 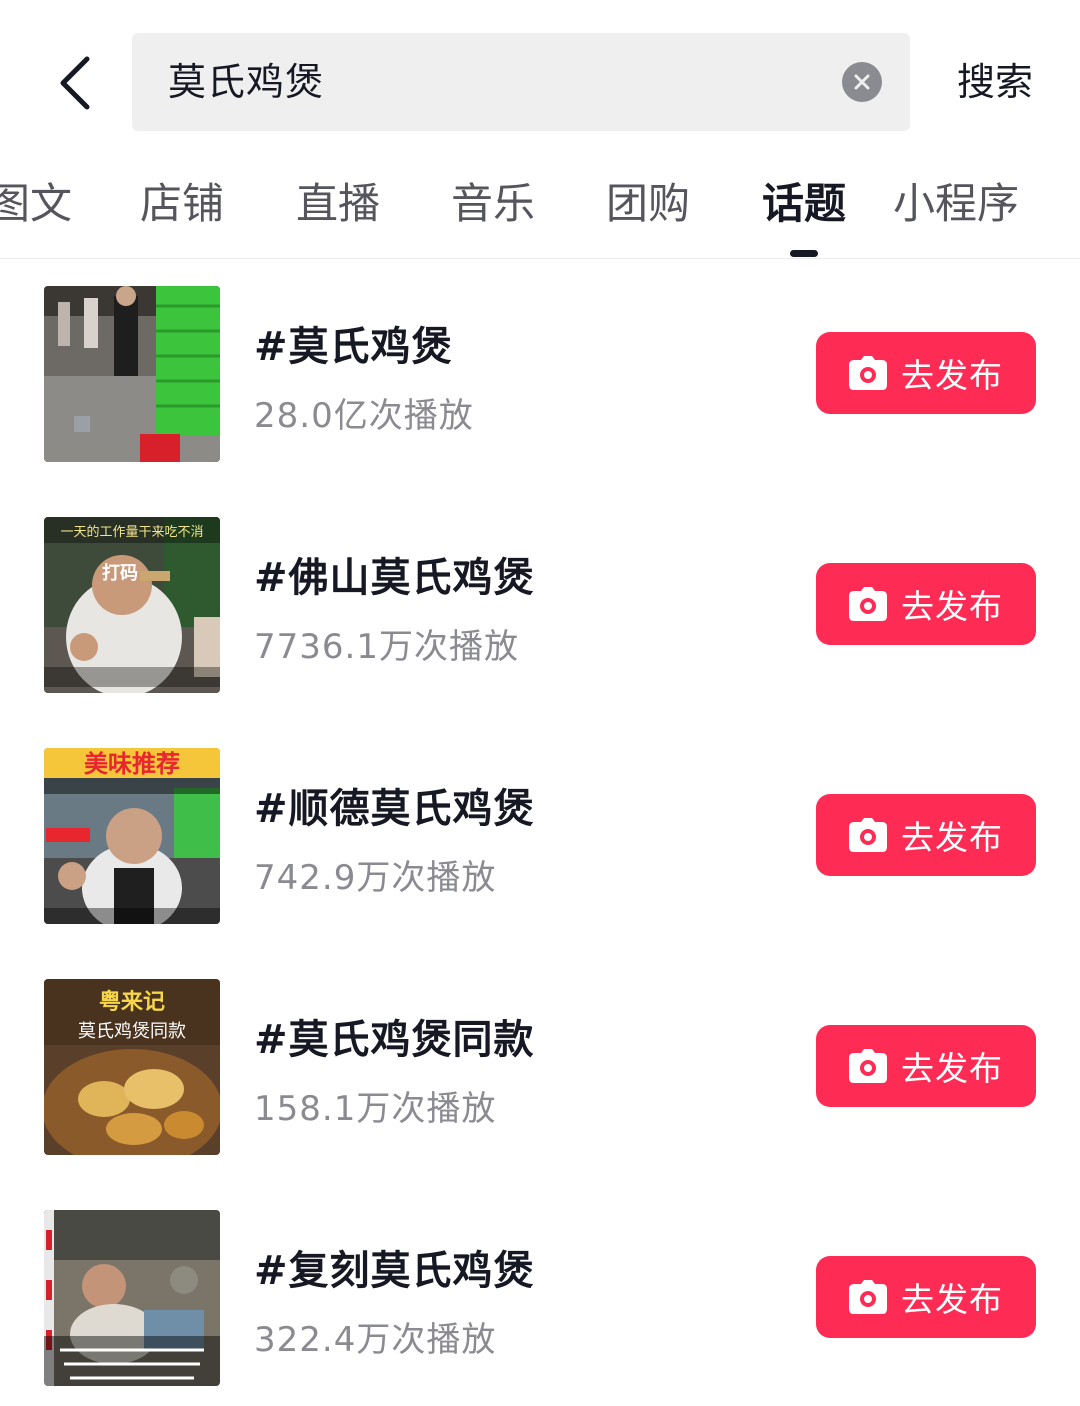 I want to click on chevron-left-icon, so click(x=75, y=83).